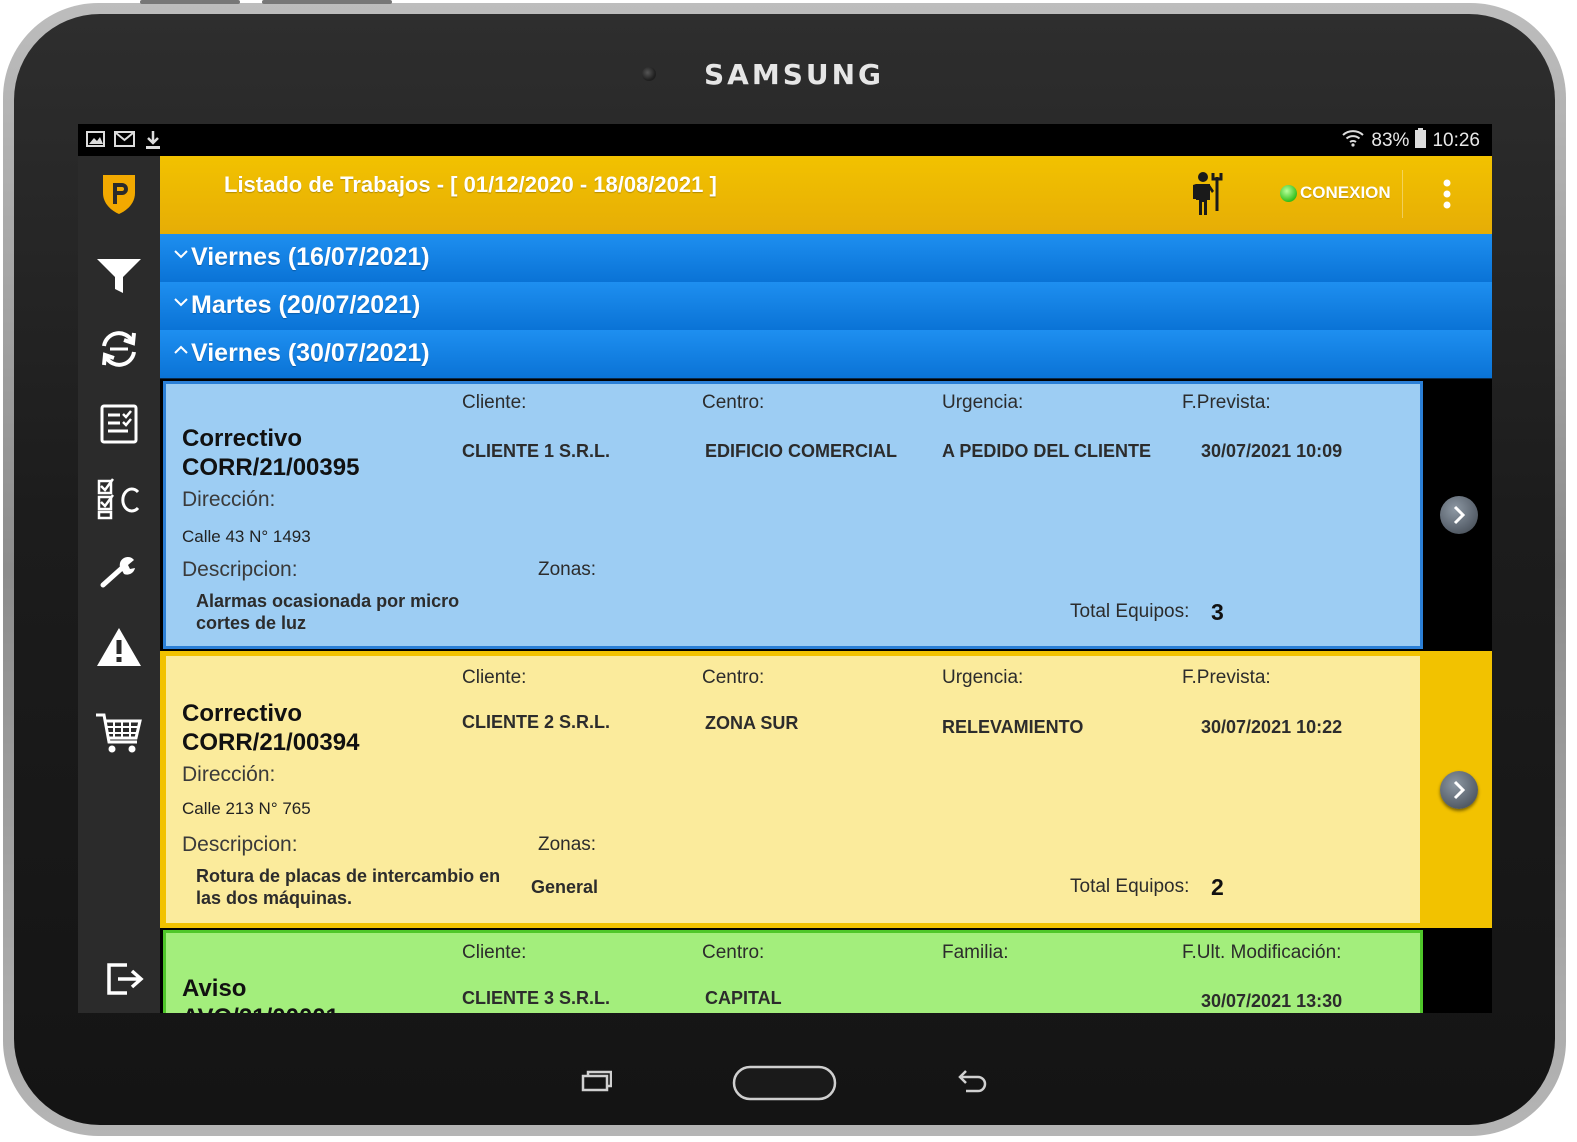  What do you see at coordinates (1272, 1001) in the screenshot?
I see `fecha-value: 30/07/2021 13:30` at bounding box center [1272, 1001].